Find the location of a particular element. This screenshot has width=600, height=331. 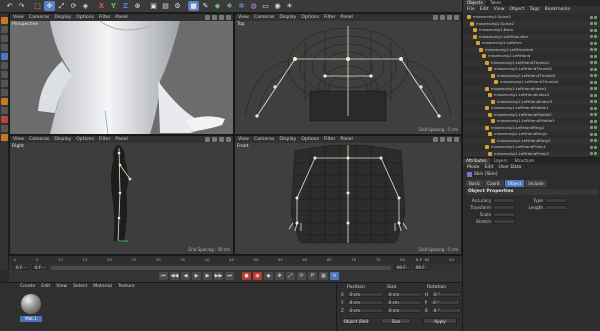

make-editable-icon is located at coordinates (4, 20).